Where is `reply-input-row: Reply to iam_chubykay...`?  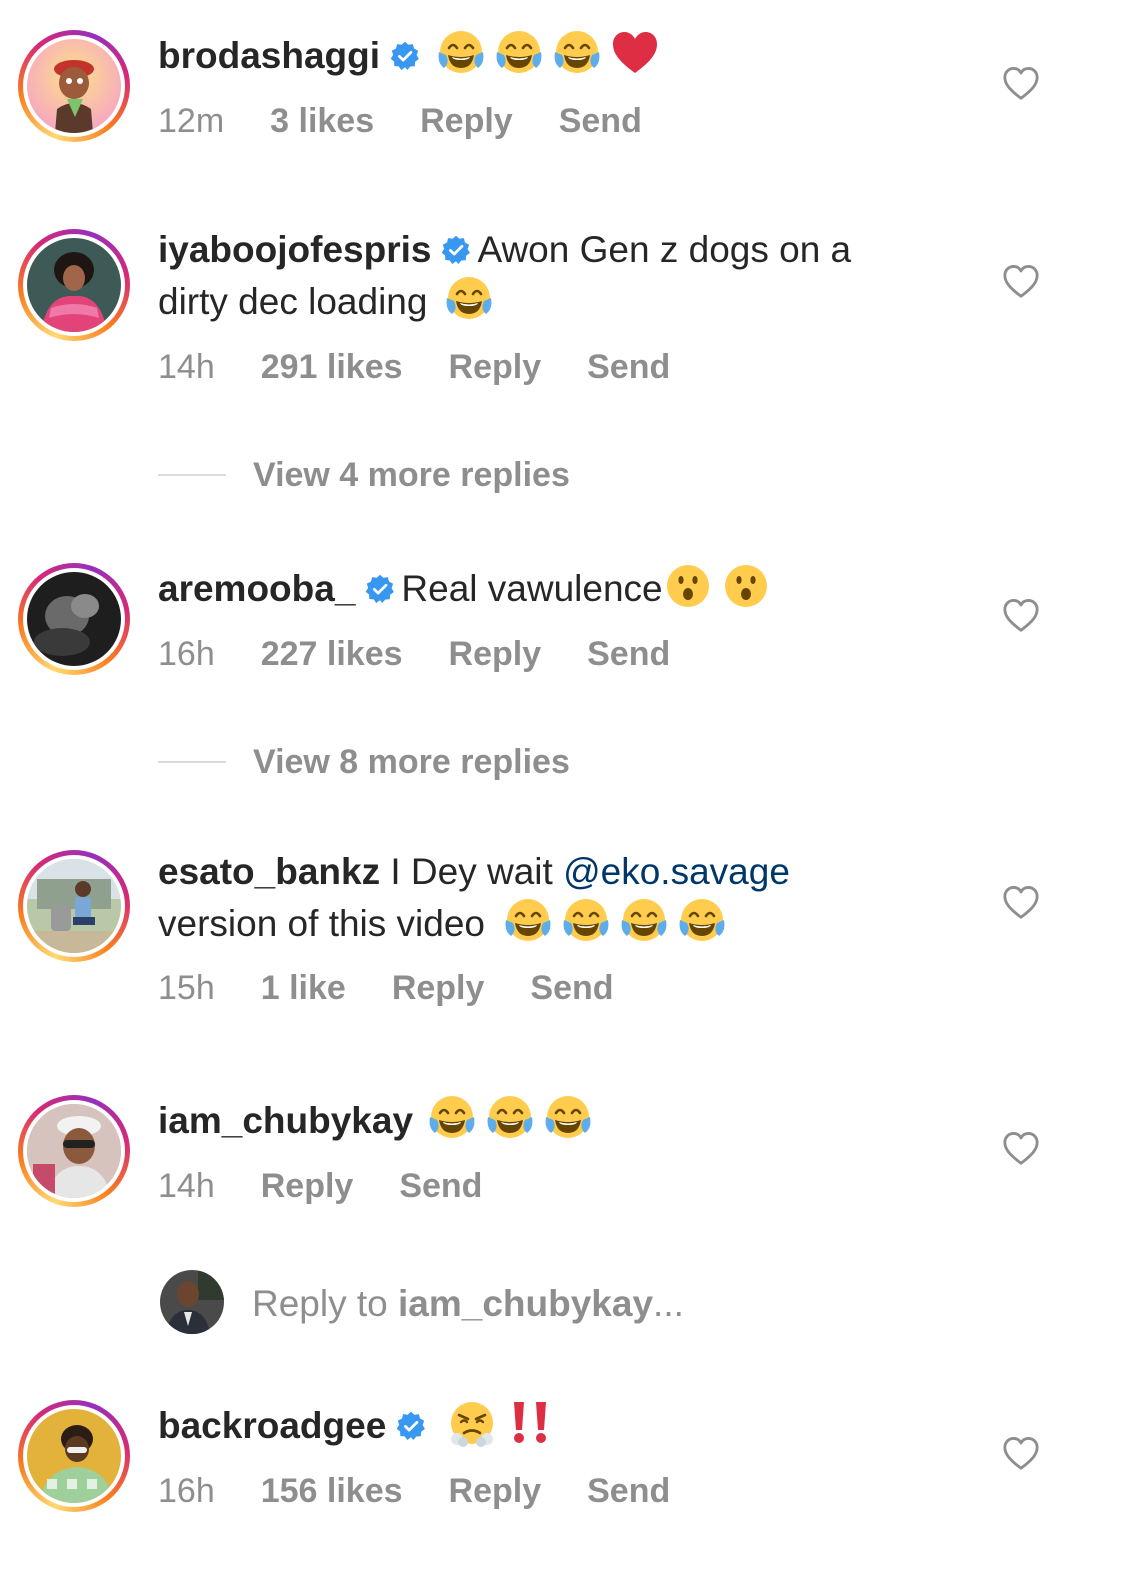 reply-input-row: Reply to iam_chubykay... is located at coordinates (510, 1303).